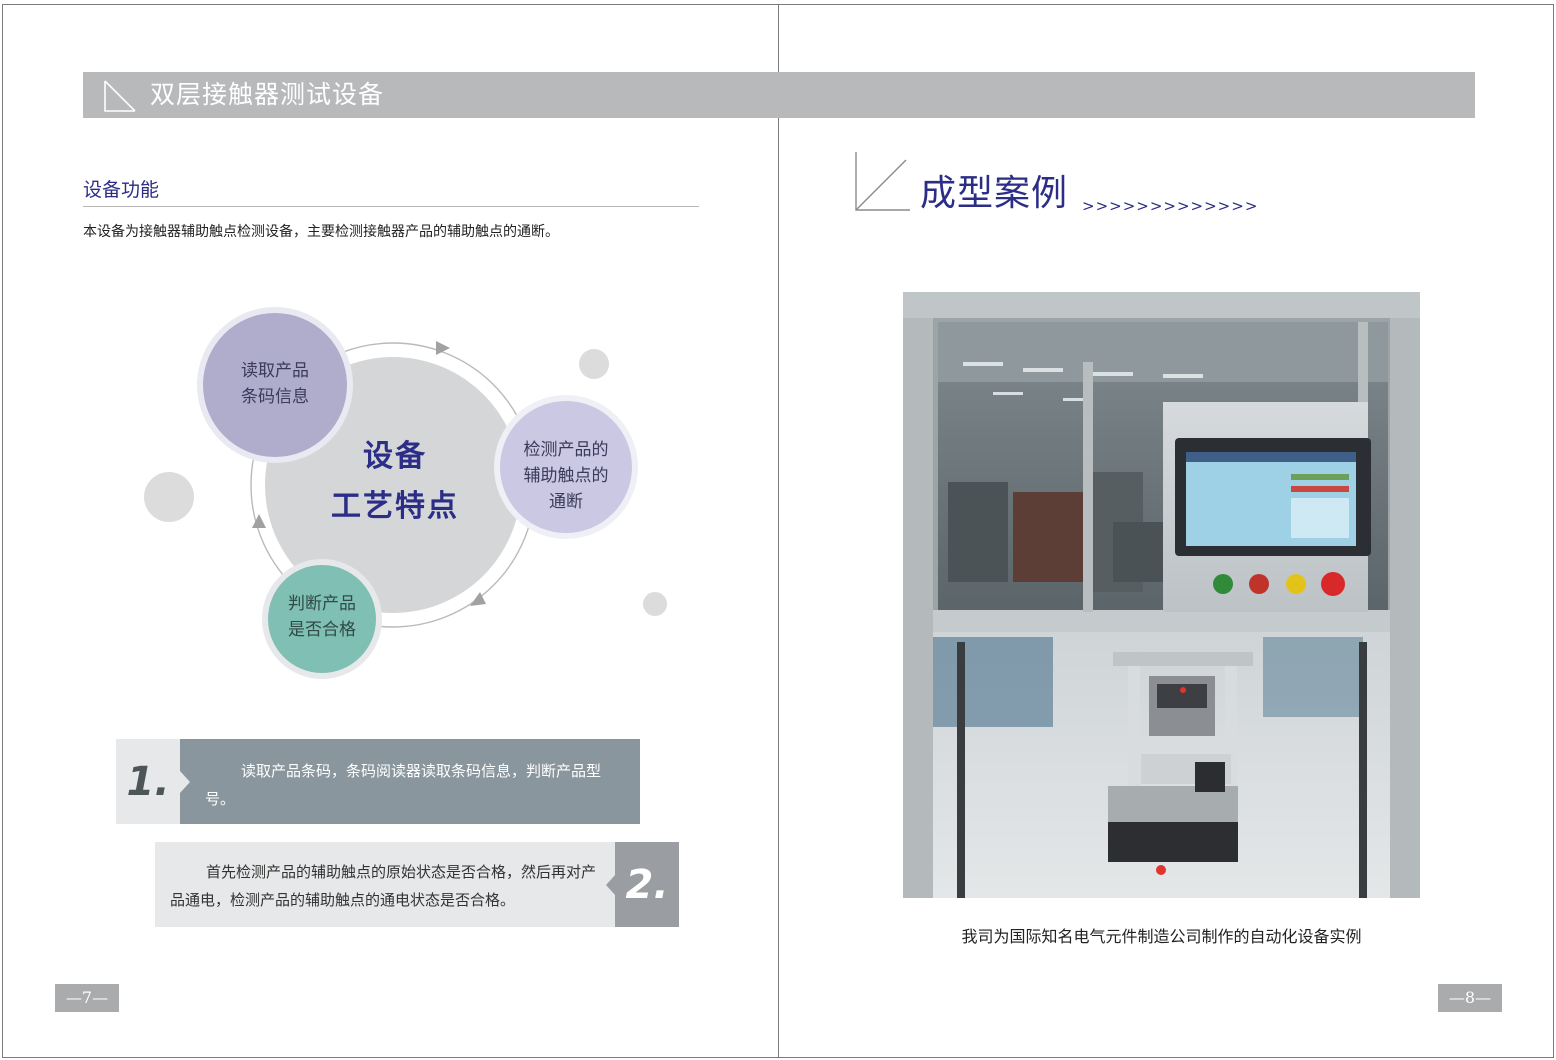  I want to click on center-line-2: 工艺特点, so click(395, 506).